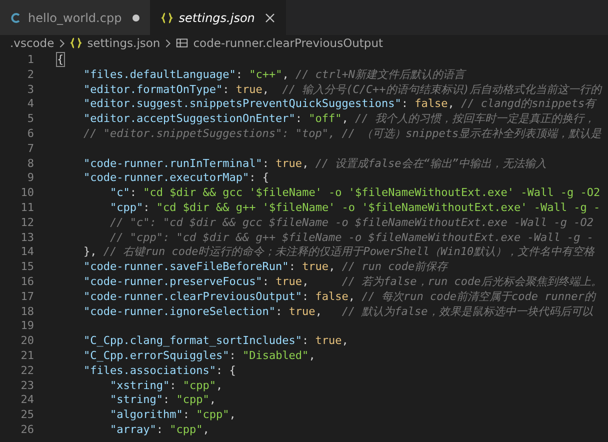 Image resolution: width=608 pixels, height=442 pixels. What do you see at coordinates (343, 134) in the screenshot?
I see `code-line: // "editor.snippetSuggestions": "top", // （可选）snippets显示在补全列表顶端，默认是` at bounding box center [343, 134].